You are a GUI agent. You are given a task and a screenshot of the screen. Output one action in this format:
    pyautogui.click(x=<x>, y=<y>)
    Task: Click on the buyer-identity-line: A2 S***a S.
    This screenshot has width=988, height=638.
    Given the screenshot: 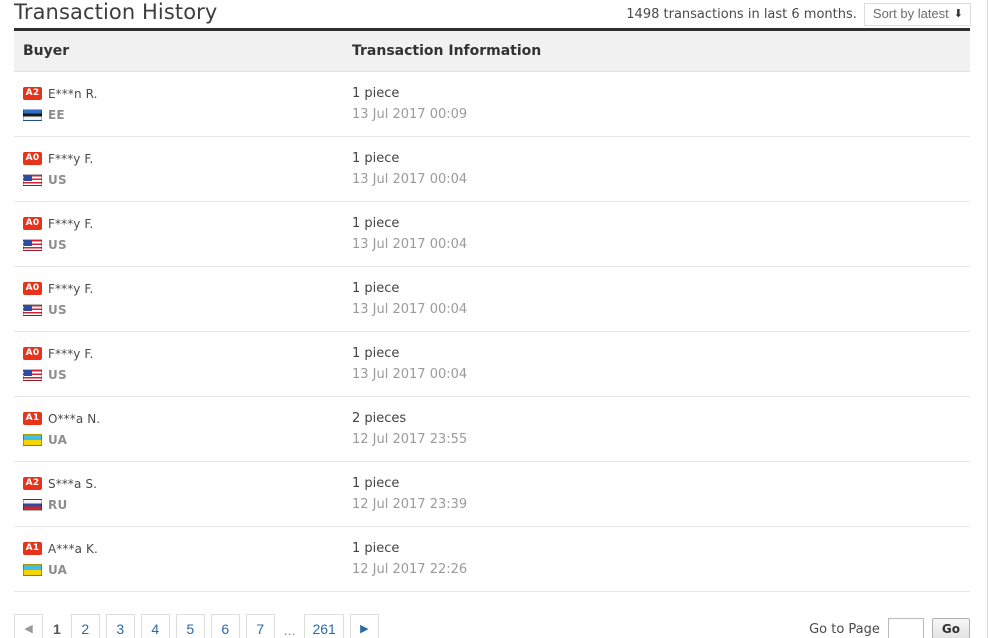 What is the action you would take?
    pyautogui.click(x=183, y=483)
    